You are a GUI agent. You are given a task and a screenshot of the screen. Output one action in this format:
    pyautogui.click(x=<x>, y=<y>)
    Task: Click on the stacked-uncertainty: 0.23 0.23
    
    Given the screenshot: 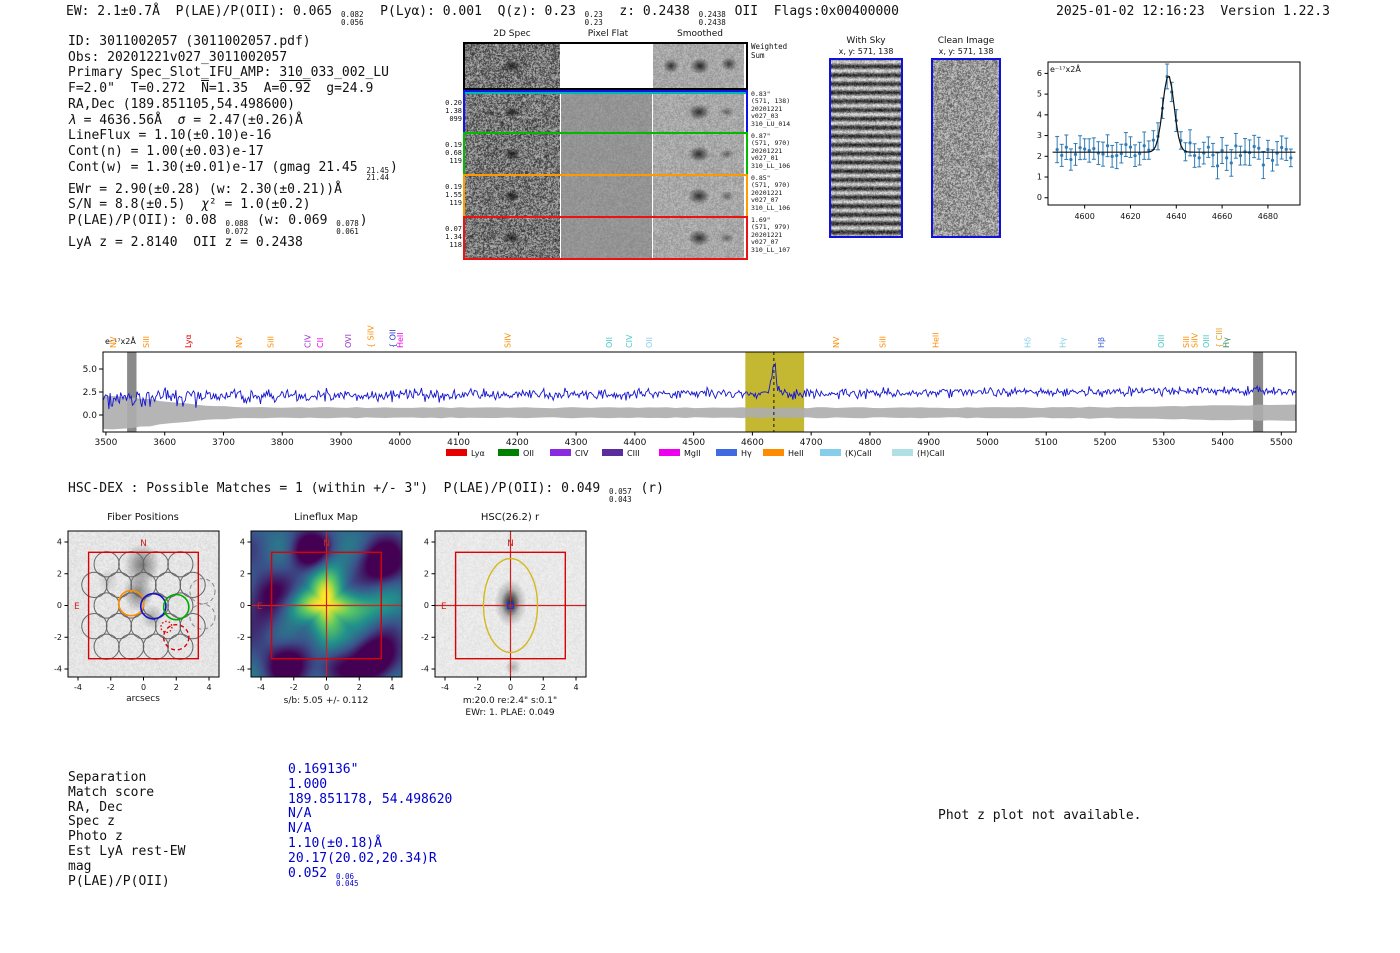 What is the action you would take?
    pyautogui.click(x=593, y=18)
    